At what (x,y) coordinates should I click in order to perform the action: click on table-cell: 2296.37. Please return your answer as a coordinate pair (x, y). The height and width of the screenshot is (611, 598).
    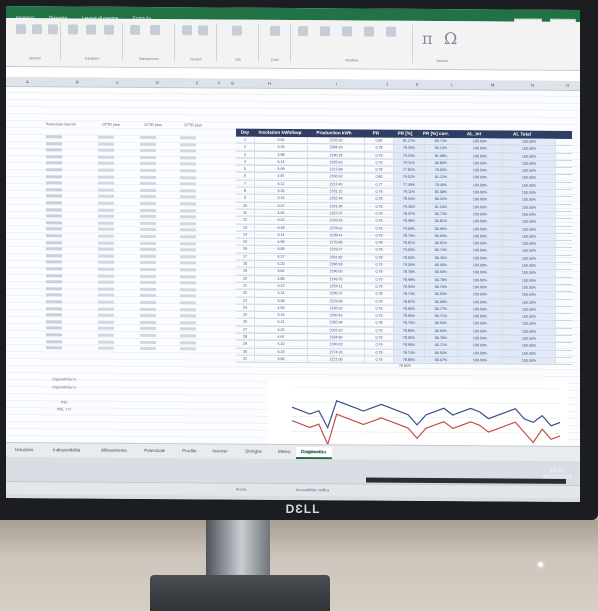
    Looking at the image, I should click on (336, 294).